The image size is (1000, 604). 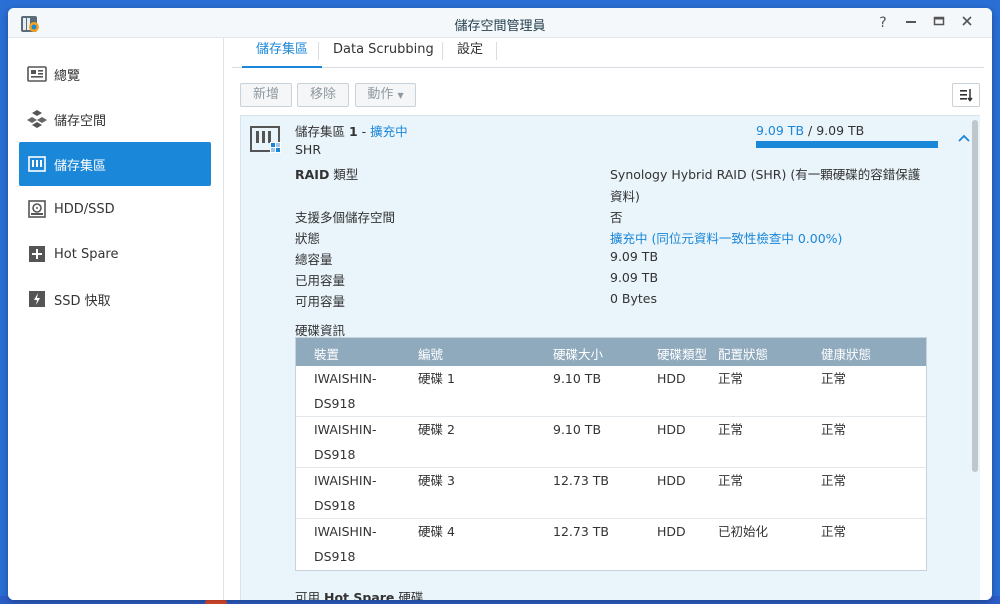 What do you see at coordinates (840, 130) in the screenshot?
I see `capacity-total: 9.09 TB` at bounding box center [840, 130].